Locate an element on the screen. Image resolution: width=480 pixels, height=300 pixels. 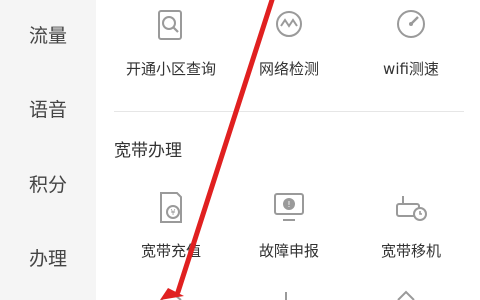
tile-broadband-move: 宽带移机 is located at coordinates (411, 224).